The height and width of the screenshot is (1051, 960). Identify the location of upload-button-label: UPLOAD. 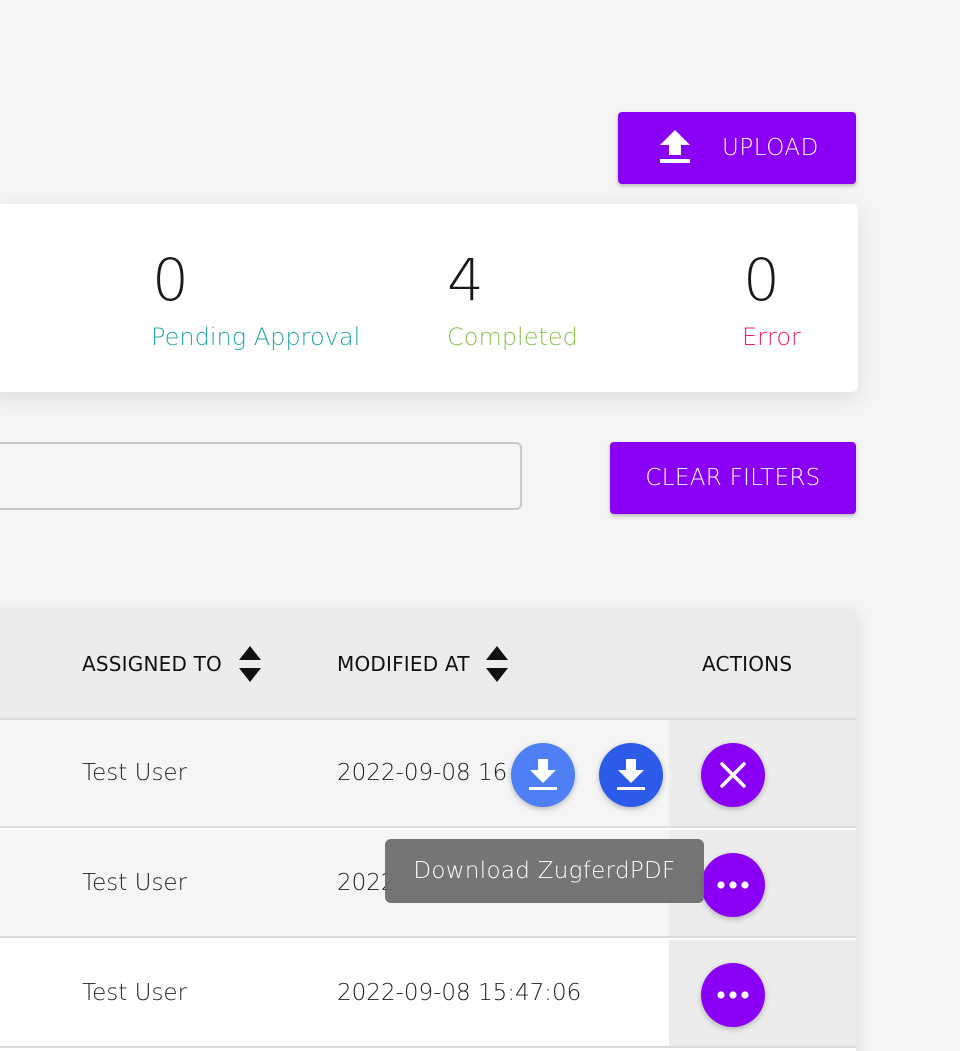
(770, 148).